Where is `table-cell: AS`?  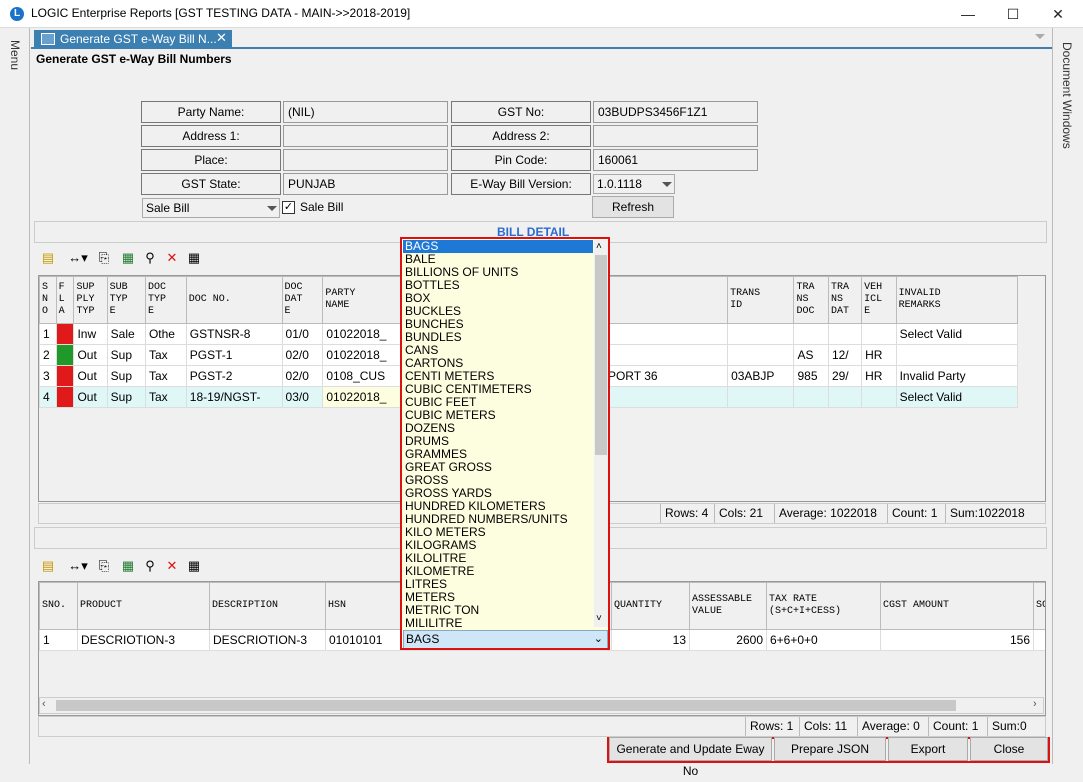
table-cell: AS is located at coordinates (811, 355).